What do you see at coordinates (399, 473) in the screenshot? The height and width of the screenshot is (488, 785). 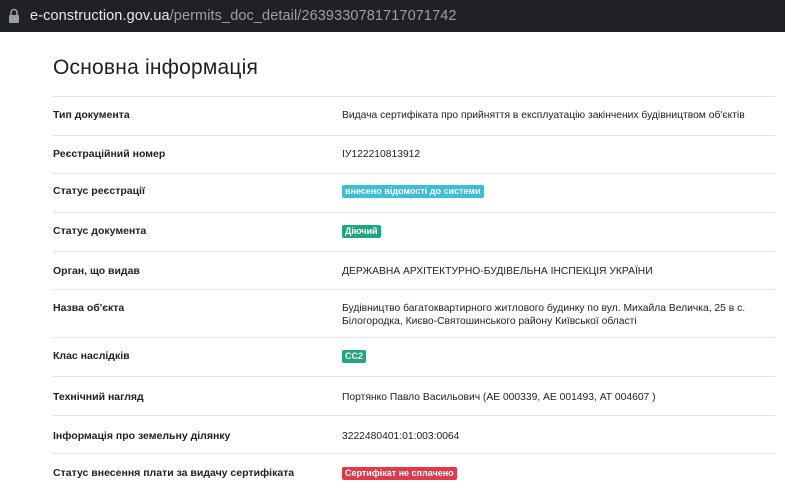 I see `status-badge: Сертифікат не сплачено` at bounding box center [399, 473].